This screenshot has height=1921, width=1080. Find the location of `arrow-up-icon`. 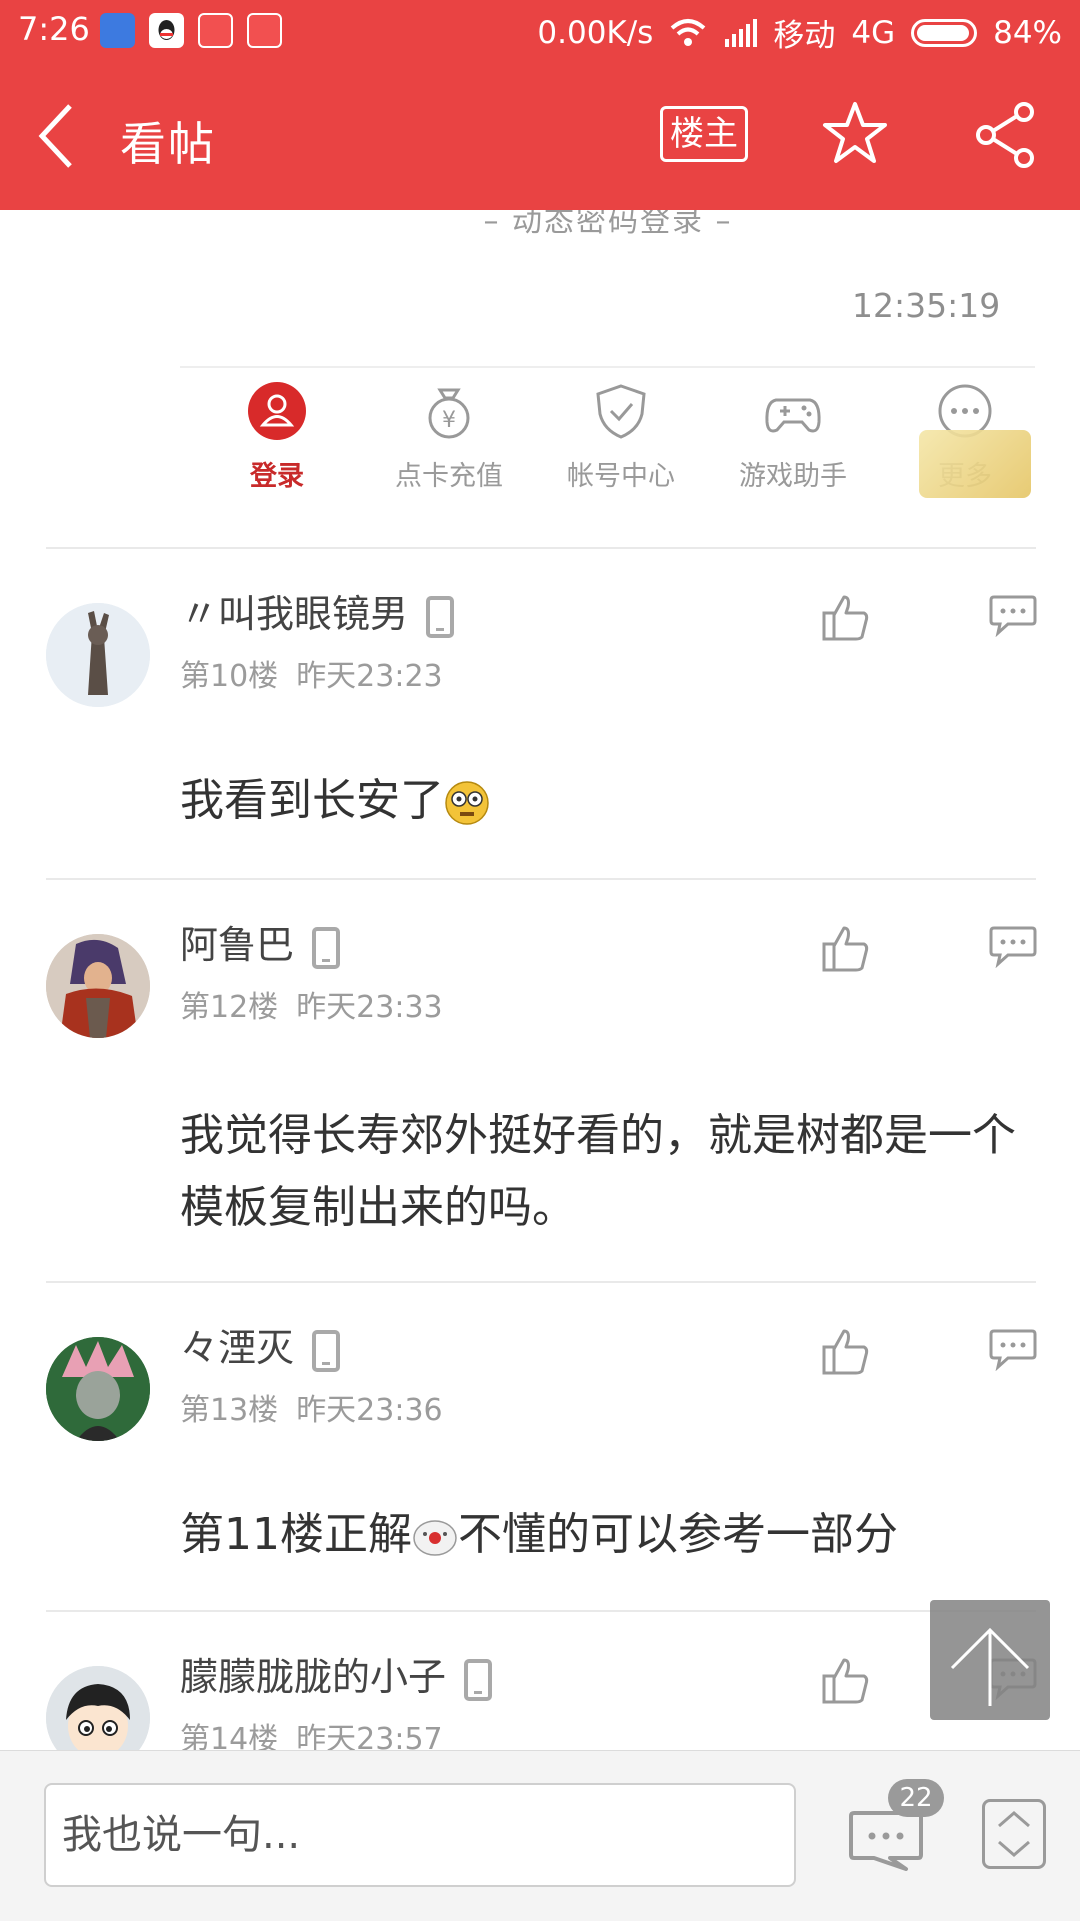

arrow-up-icon is located at coordinates (990, 1666).